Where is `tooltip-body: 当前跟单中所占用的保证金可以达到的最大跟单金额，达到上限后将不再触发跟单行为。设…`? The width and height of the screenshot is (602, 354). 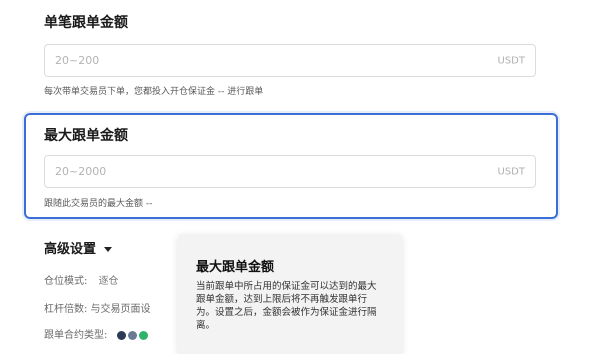 tooltip-body: 当前跟单中所占用的保证金可以达到的最大跟单金额，达到上限后将不再触发跟单行为。设… is located at coordinates (286, 306).